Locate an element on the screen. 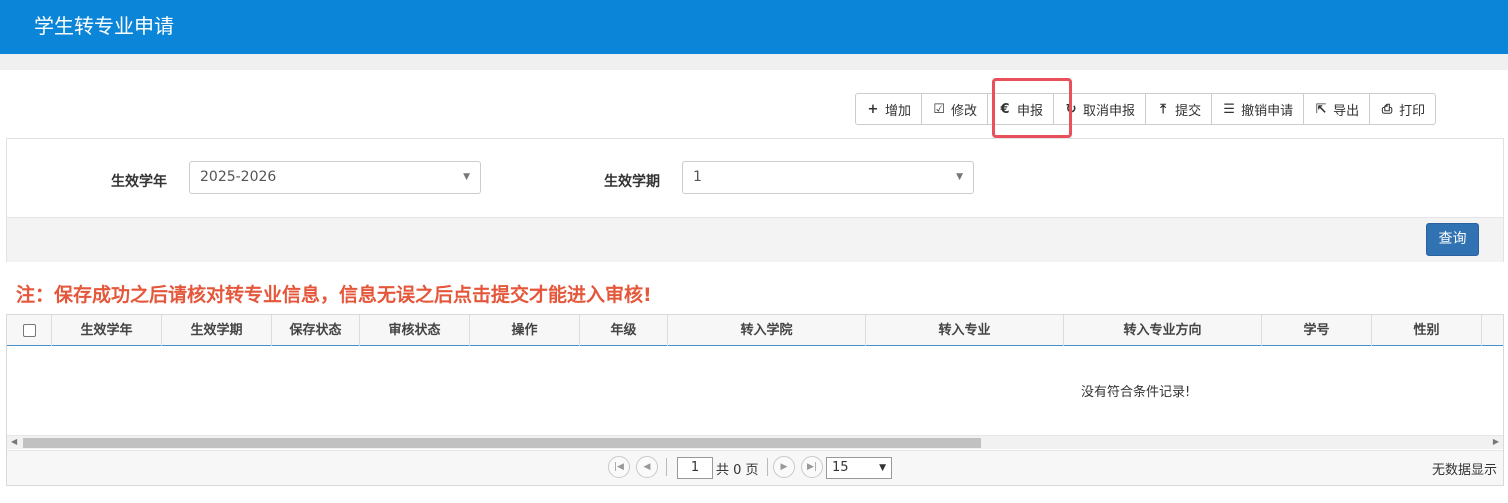 The height and width of the screenshot is (503, 1508). pagination-bar: |◀ ◀ 1 共 0 页 ▶ ▶| 15 ▼ 无数据显示 is located at coordinates (755, 467).